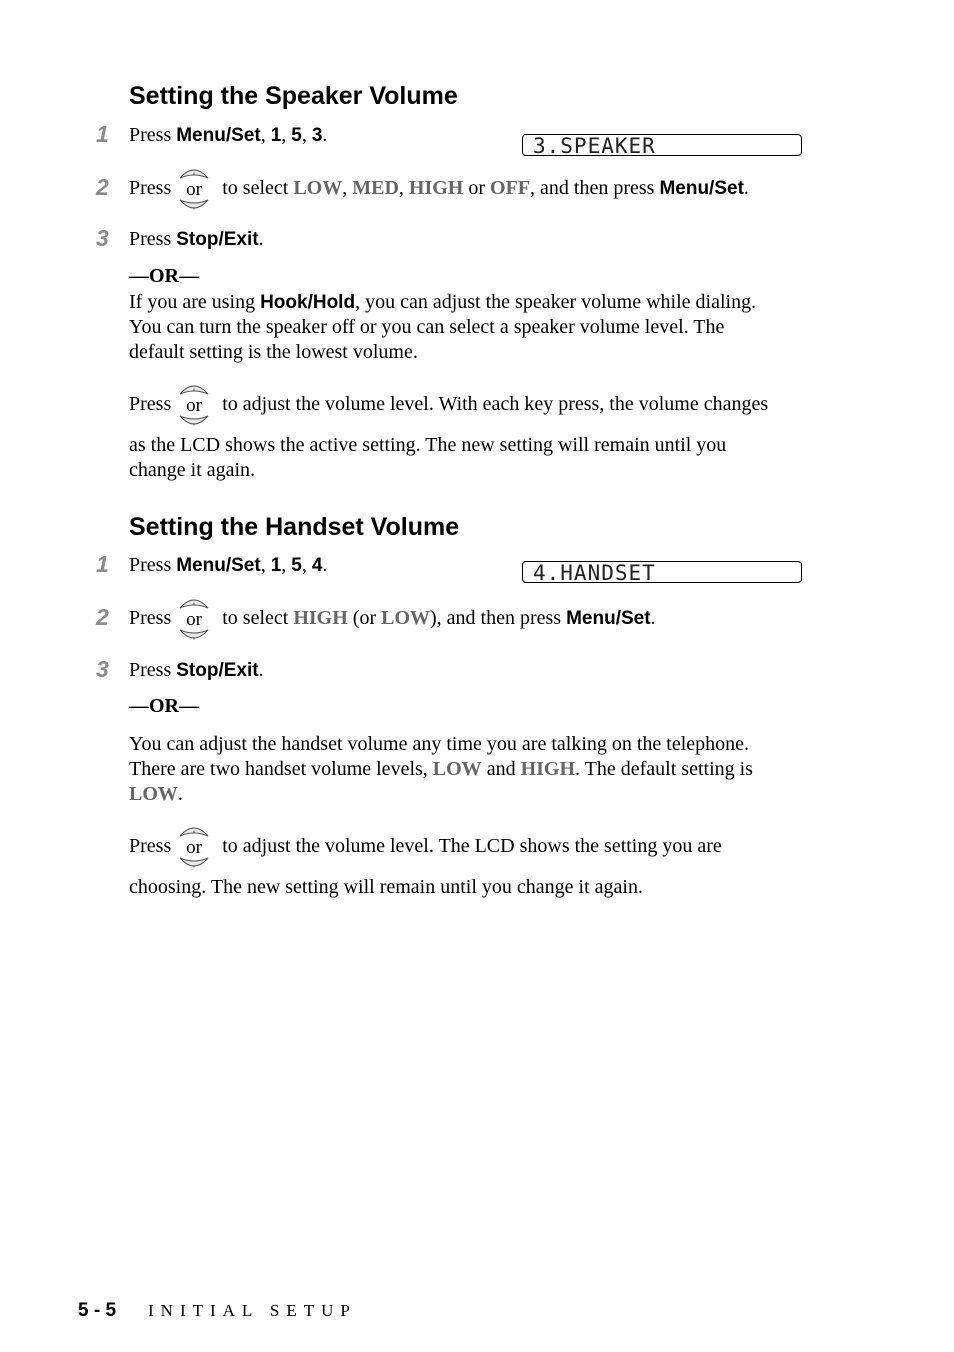 The width and height of the screenshot is (954, 1352). What do you see at coordinates (662, 145) in the screenshot?
I see `lcd-display-speaker: 3.SPEAKER` at bounding box center [662, 145].